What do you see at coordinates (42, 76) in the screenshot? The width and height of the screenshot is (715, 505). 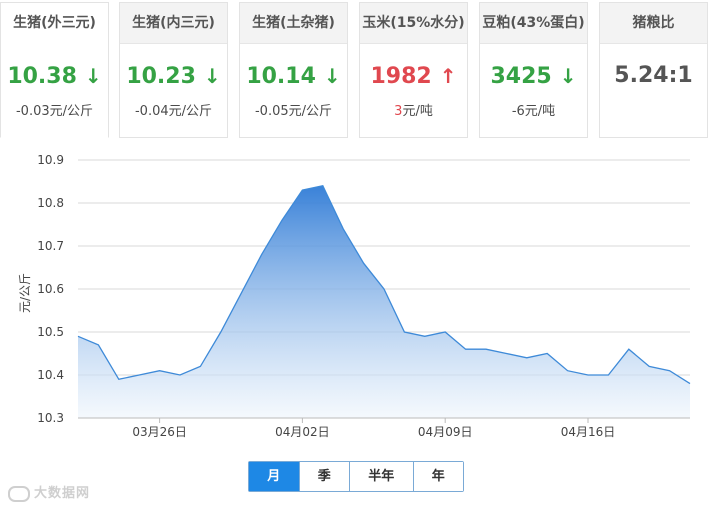 I see `price-value: 10.38` at bounding box center [42, 76].